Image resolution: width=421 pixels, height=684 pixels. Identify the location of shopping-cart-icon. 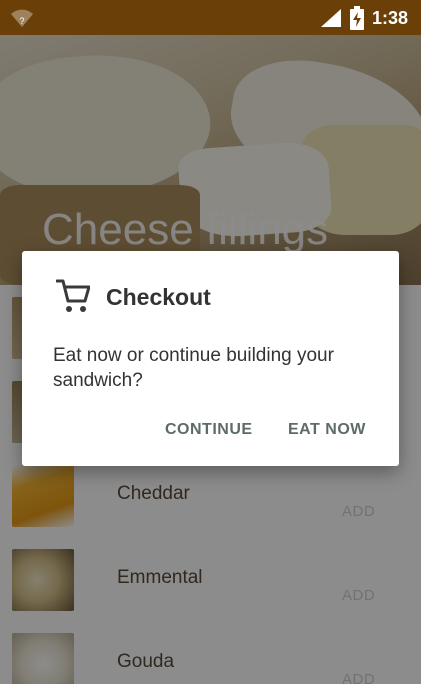
(73, 295).